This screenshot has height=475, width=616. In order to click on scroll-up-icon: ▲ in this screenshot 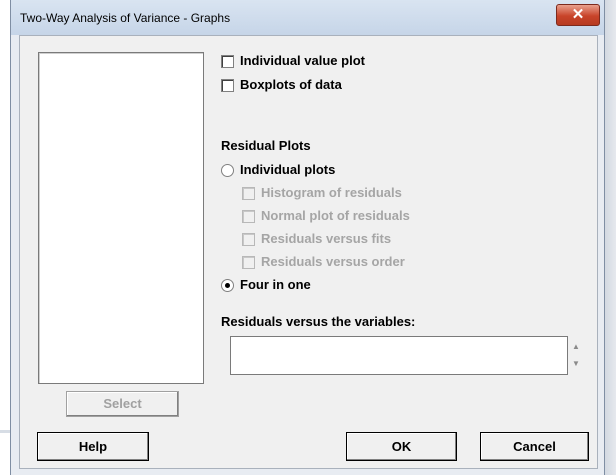, I will do `click(576, 346)`.